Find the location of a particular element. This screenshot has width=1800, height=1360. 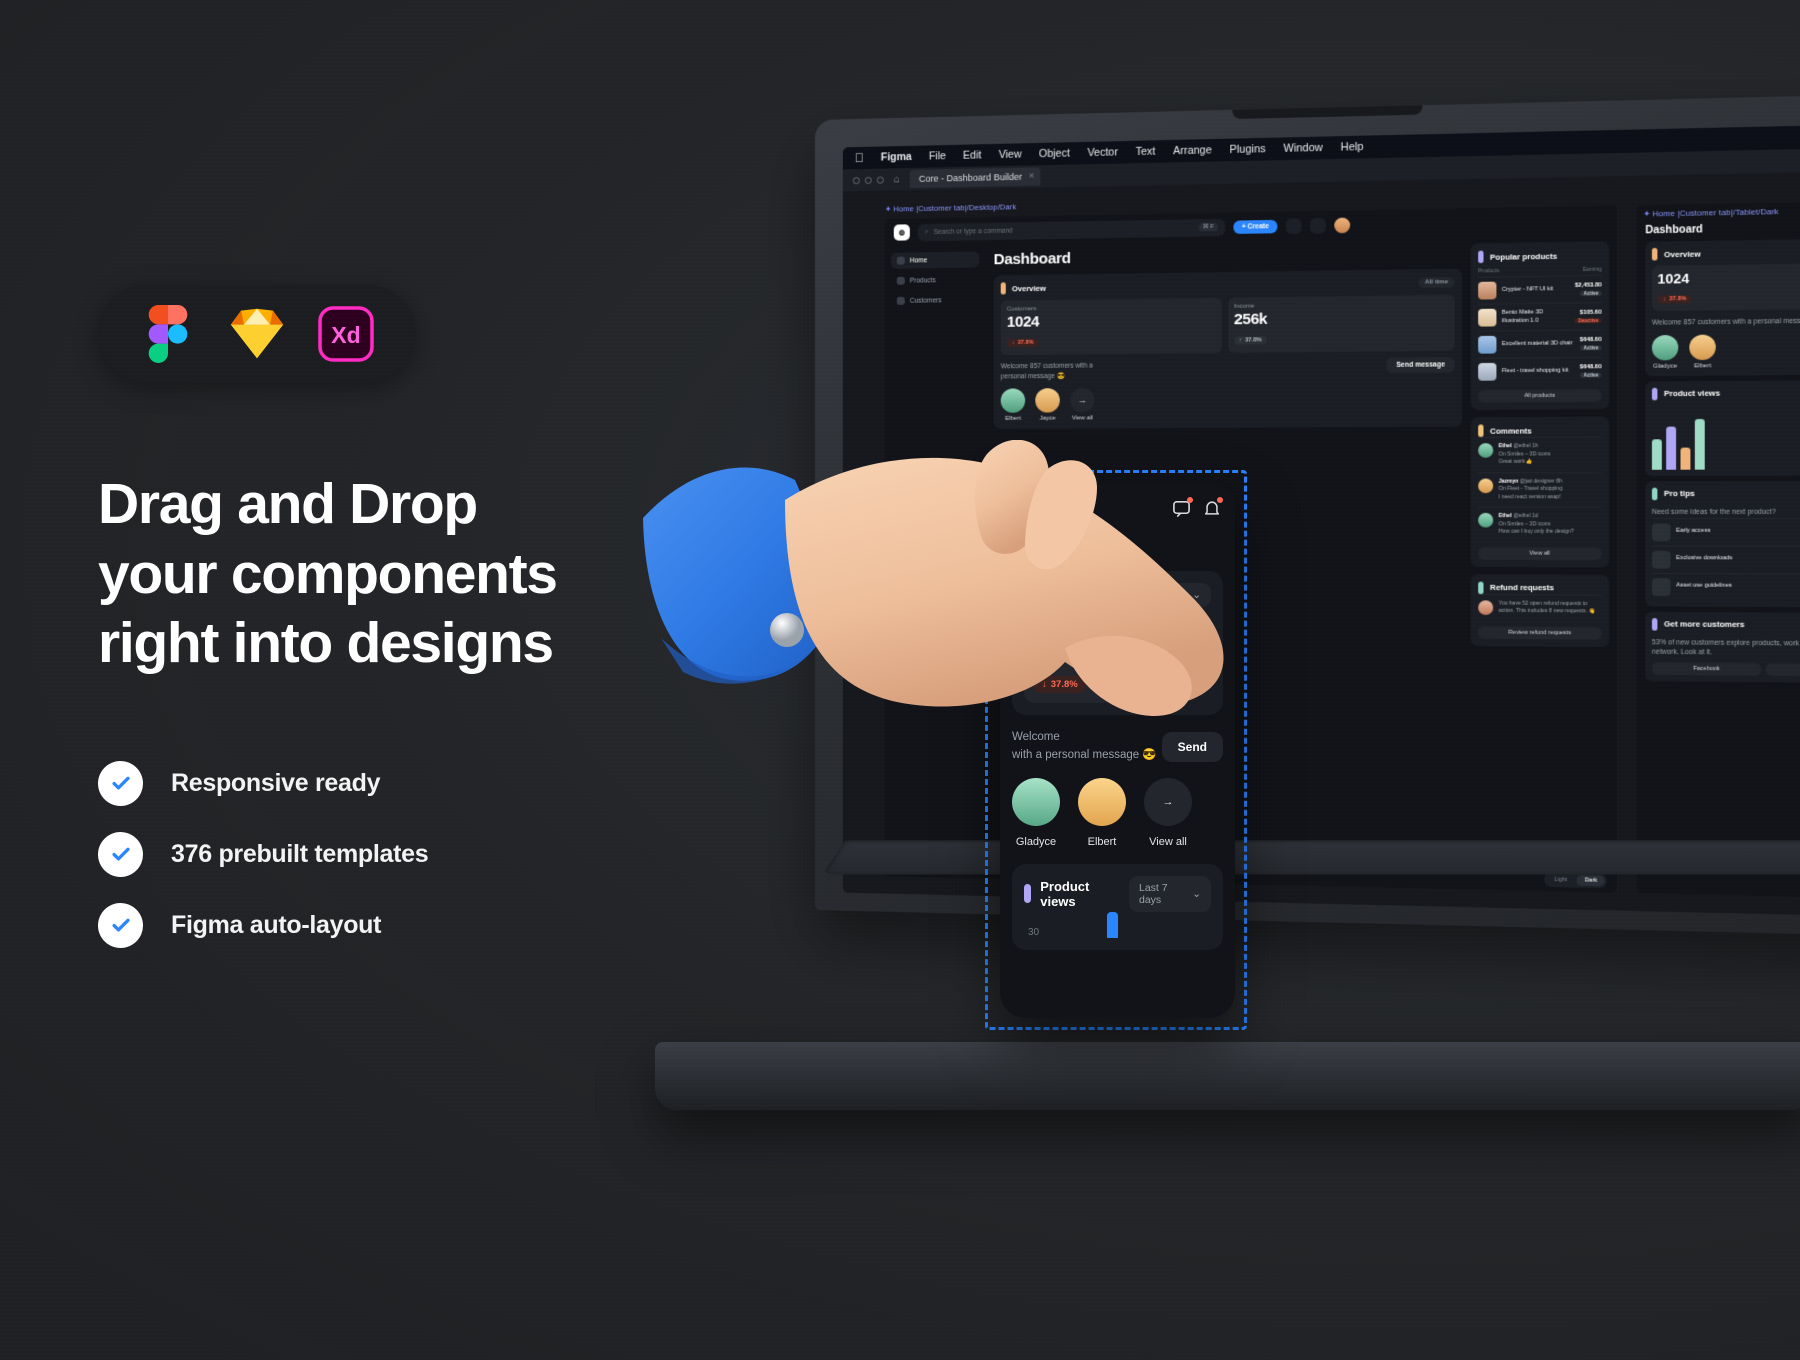

grid-icon is located at coordinates (1293, 225).